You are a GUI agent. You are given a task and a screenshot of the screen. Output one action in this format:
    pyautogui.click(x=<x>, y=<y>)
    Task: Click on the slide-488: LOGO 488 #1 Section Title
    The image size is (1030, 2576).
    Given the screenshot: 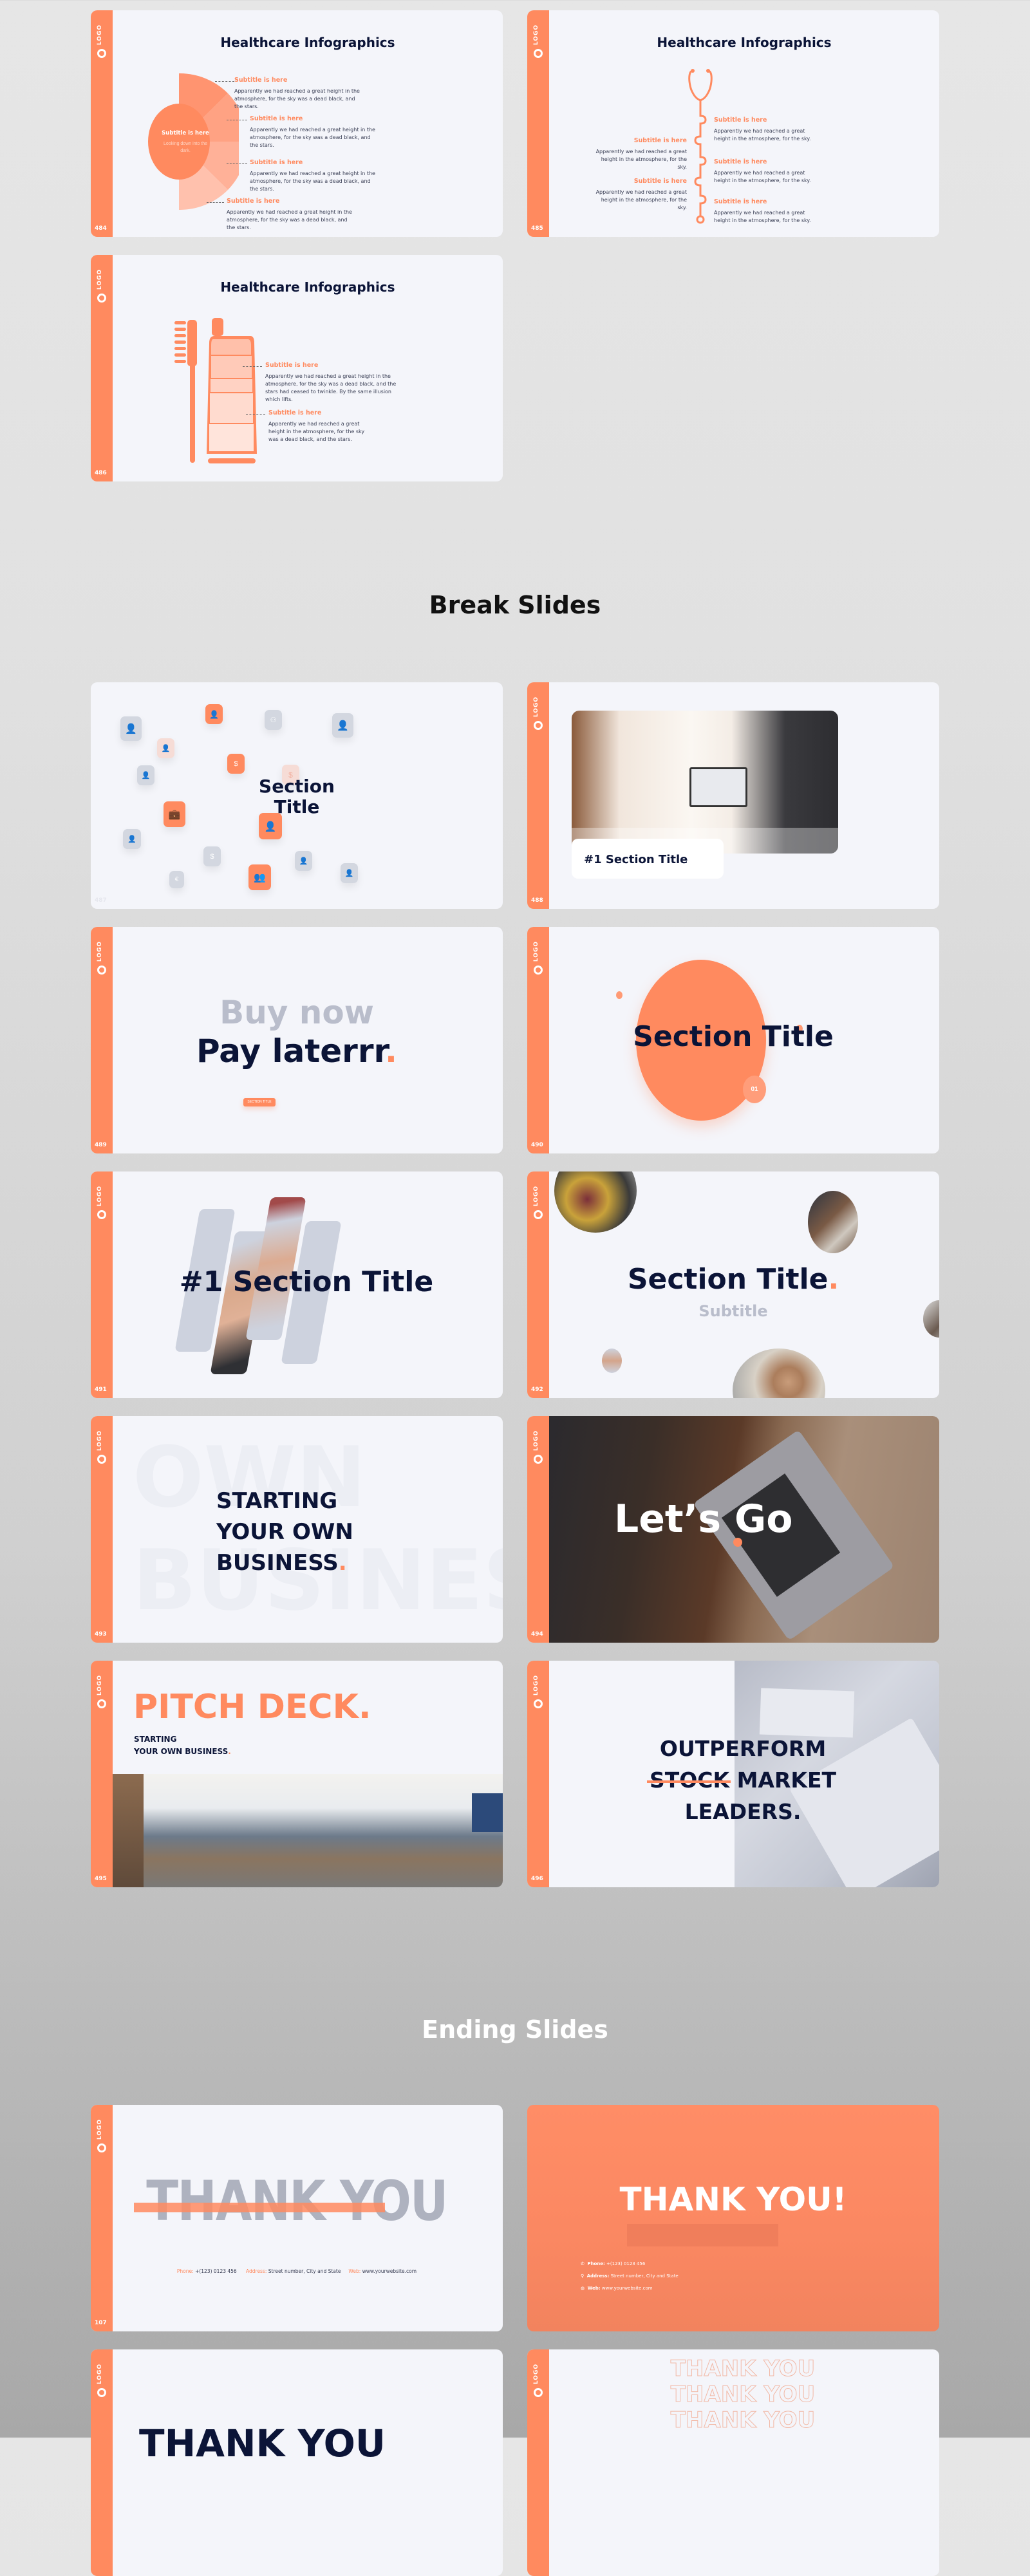 What is the action you would take?
    pyautogui.click(x=733, y=796)
    